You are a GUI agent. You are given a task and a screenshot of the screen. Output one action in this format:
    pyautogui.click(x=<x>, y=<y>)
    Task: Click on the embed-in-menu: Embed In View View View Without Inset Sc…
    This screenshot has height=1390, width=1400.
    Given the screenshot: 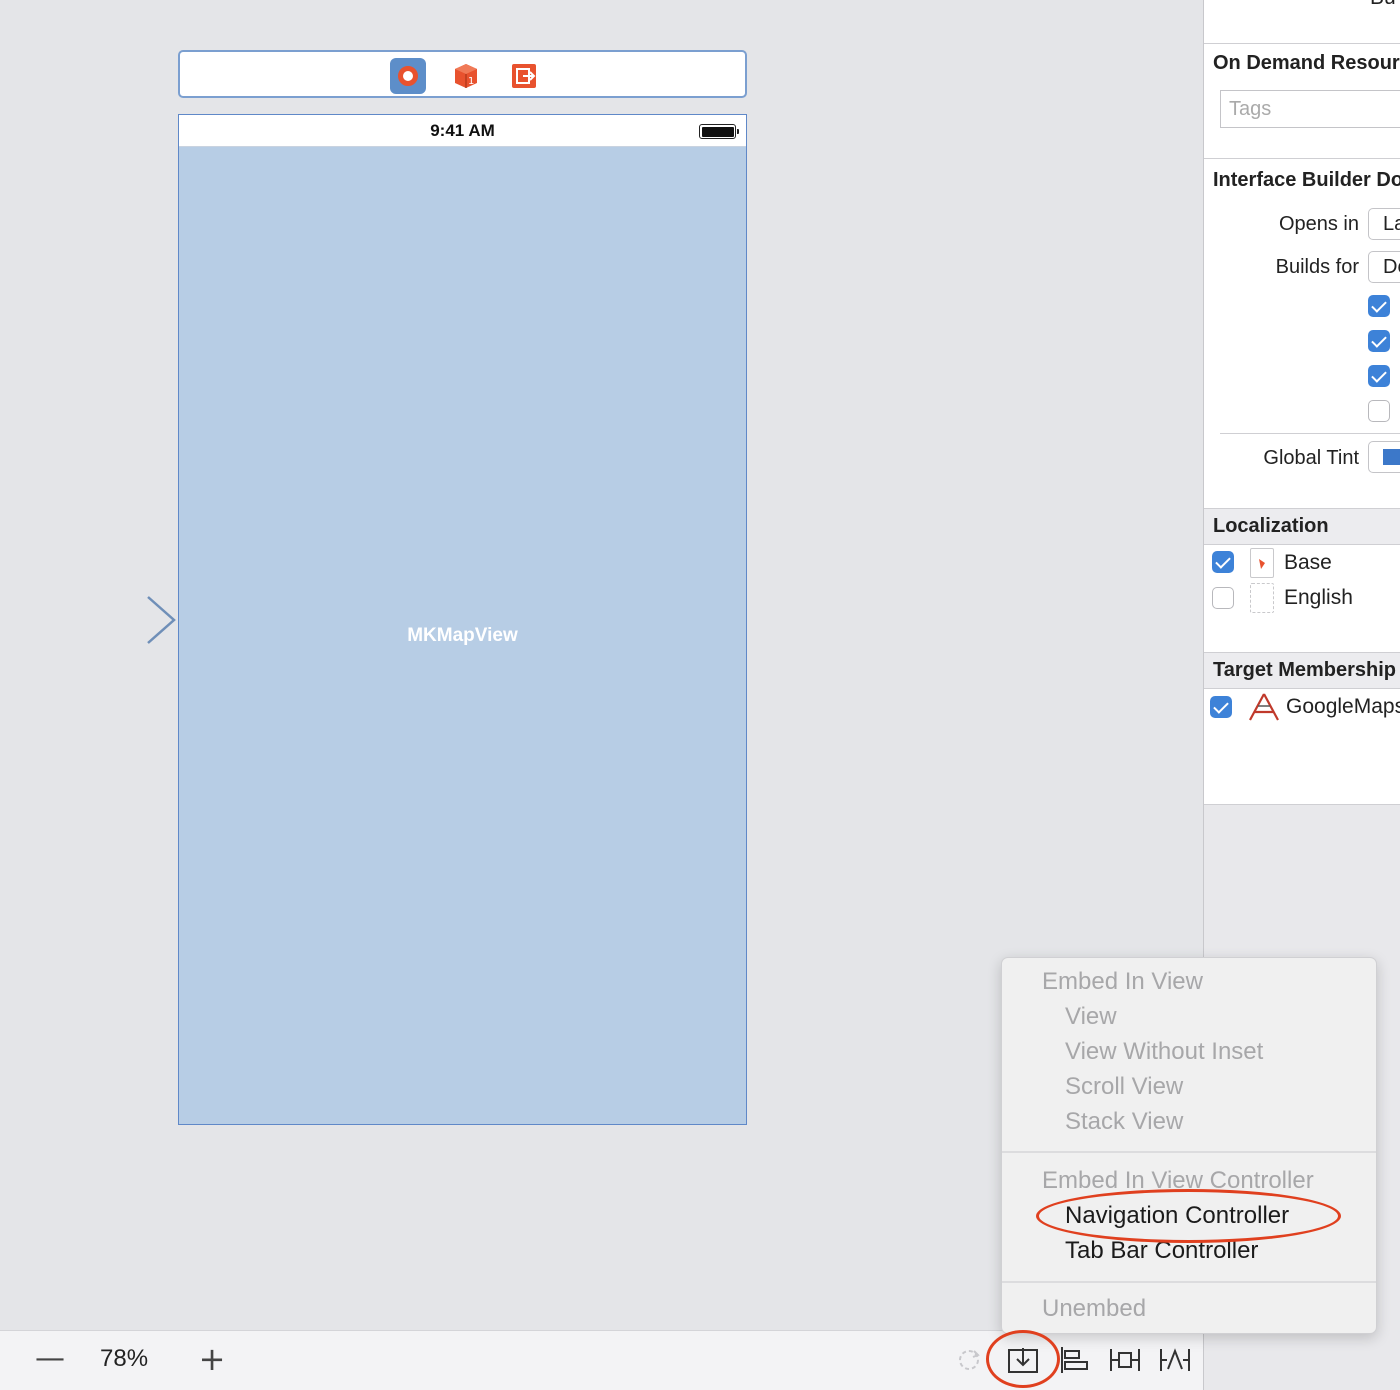 What is the action you would take?
    pyautogui.click(x=1189, y=1145)
    